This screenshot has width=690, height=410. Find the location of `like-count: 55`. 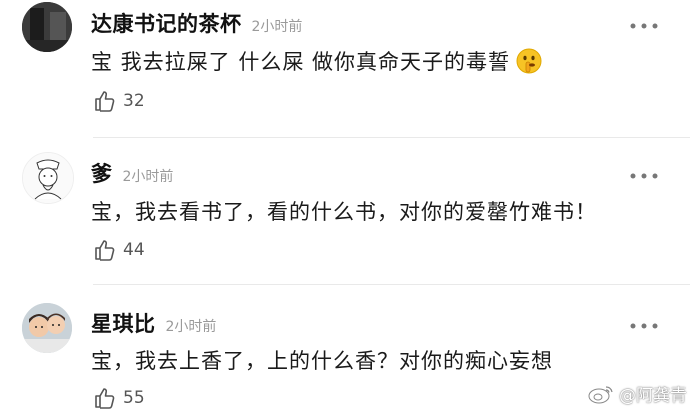

like-count: 55 is located at coordinates (134, 398).